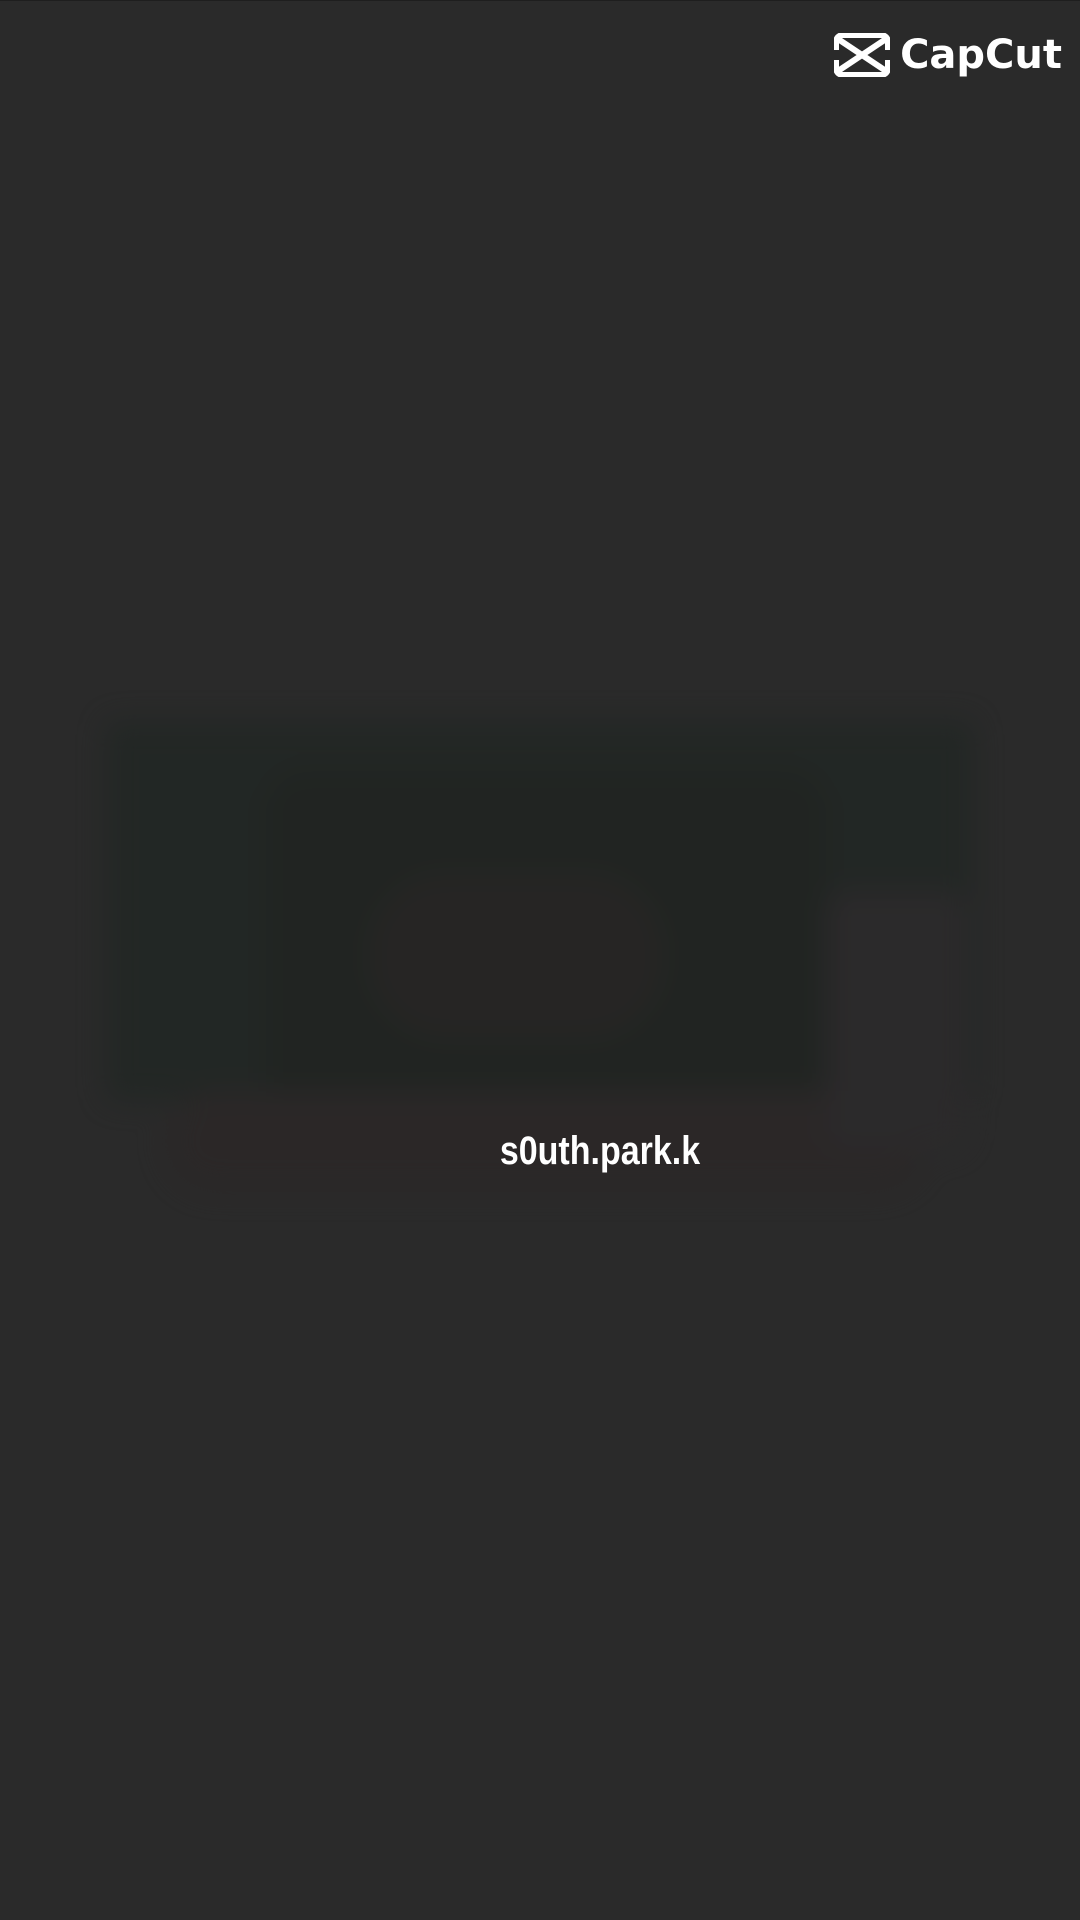 The width and height of the screenshot is (1080, 1920). Describe the element at coordinates (862, 55) in the screenshot. I see `capcut-logo-icon` at that location.